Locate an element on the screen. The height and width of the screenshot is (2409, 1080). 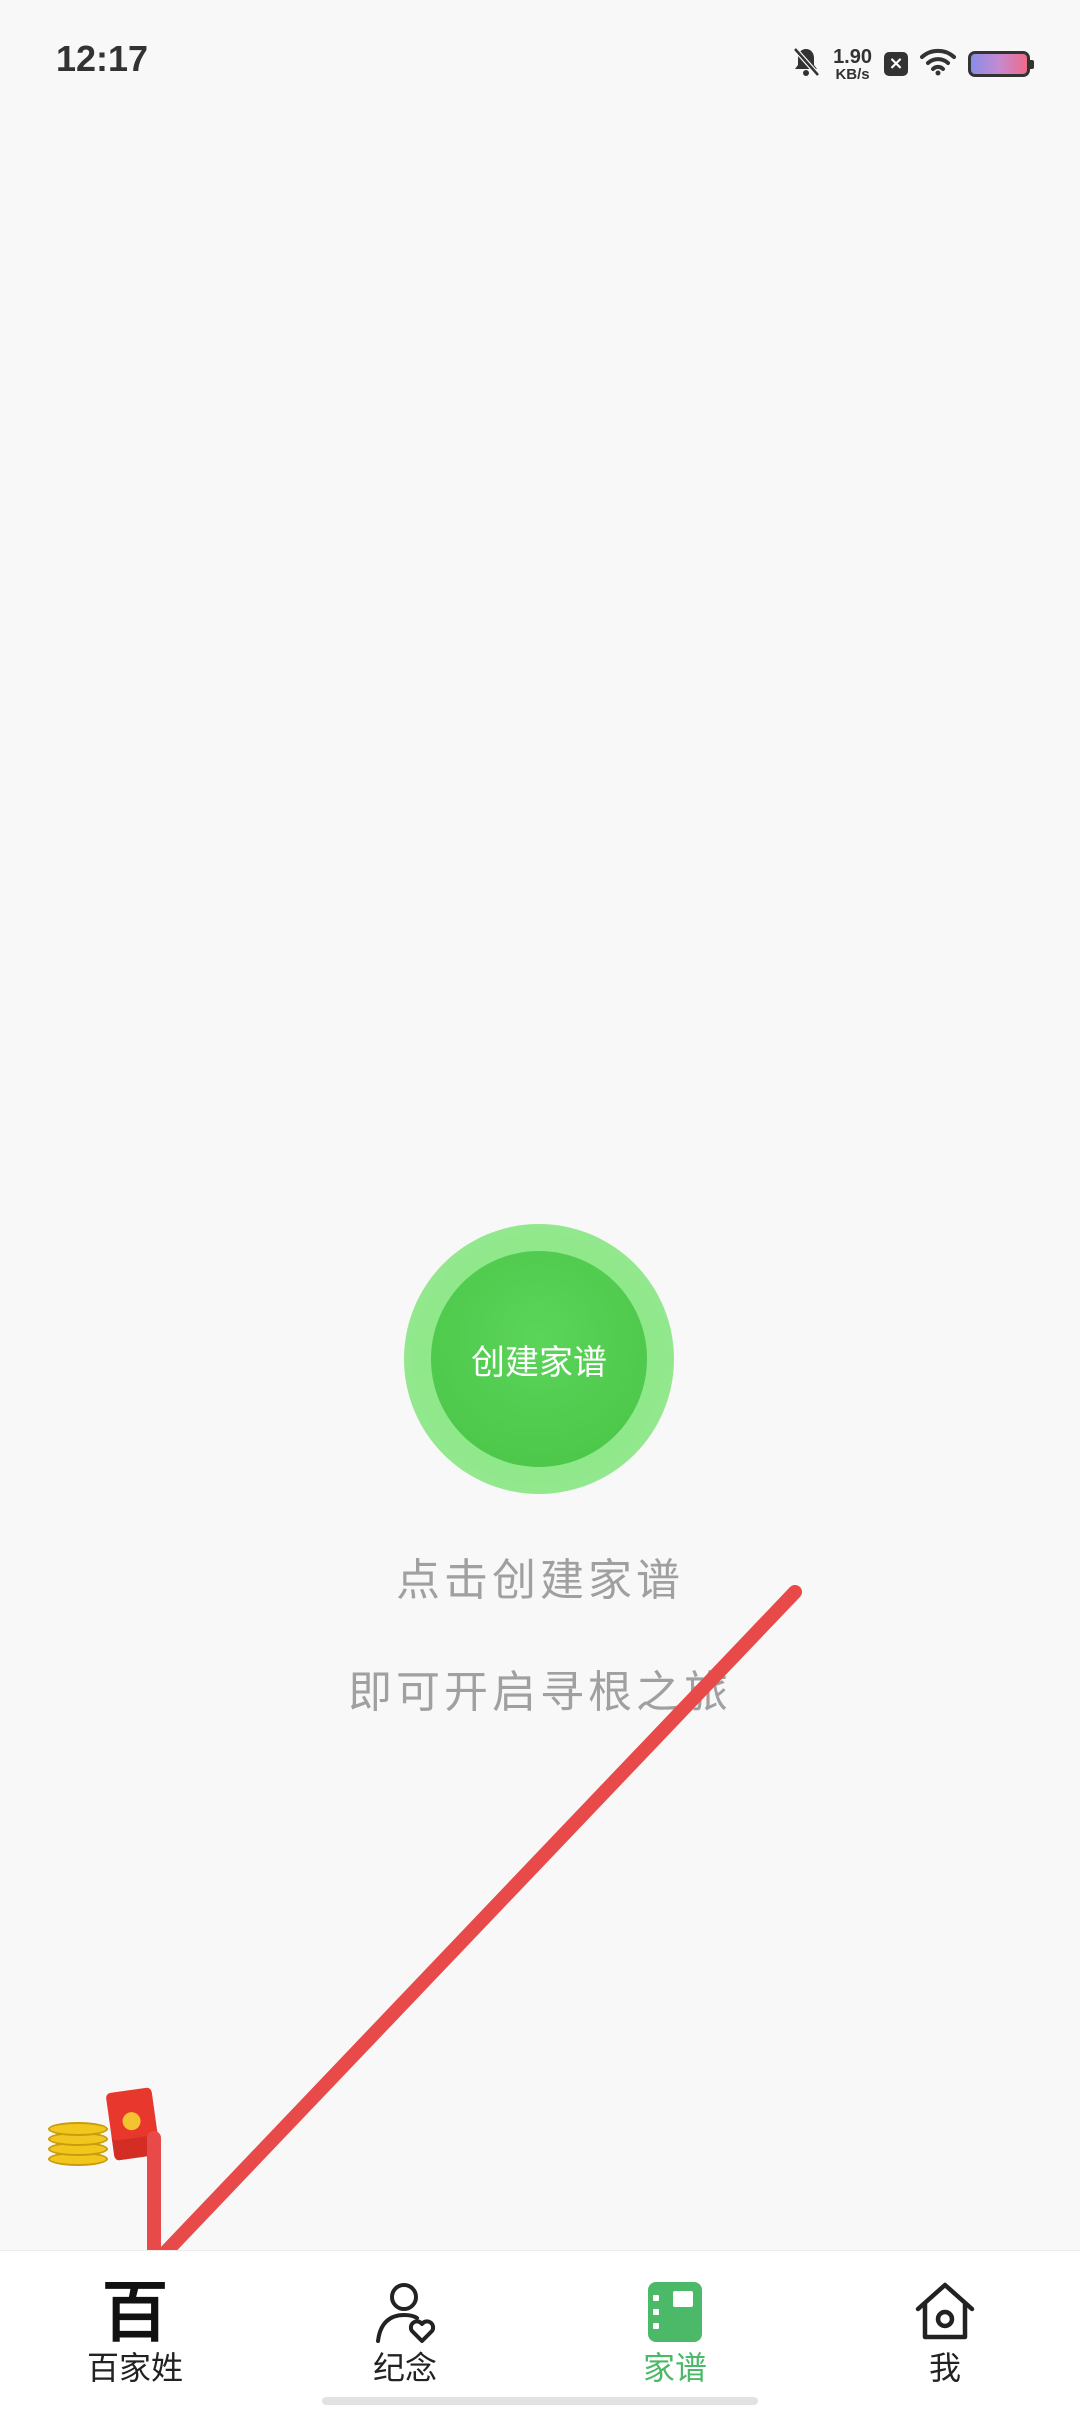
status-bar: 12:17 1.90 KB/s × is located at coordinates (540, 62).